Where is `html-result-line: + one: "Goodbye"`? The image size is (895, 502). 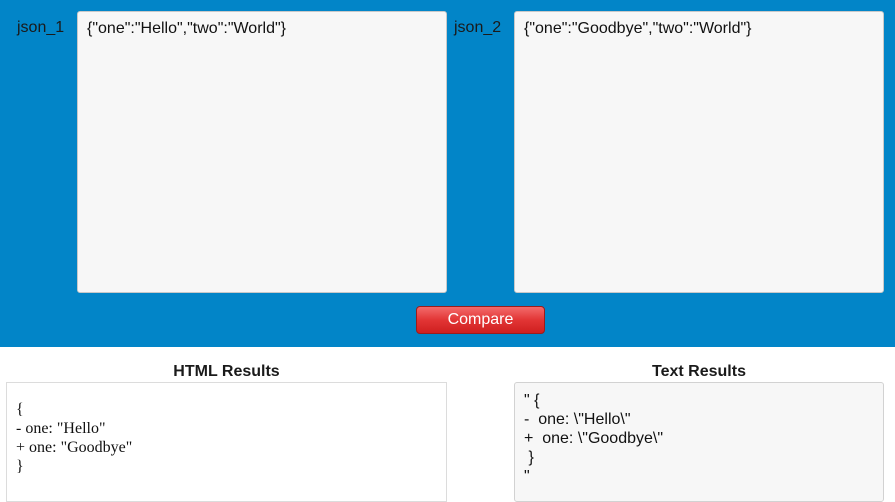 html-result-line: + one: "Goodbye" is located at coordinates (74, 447).